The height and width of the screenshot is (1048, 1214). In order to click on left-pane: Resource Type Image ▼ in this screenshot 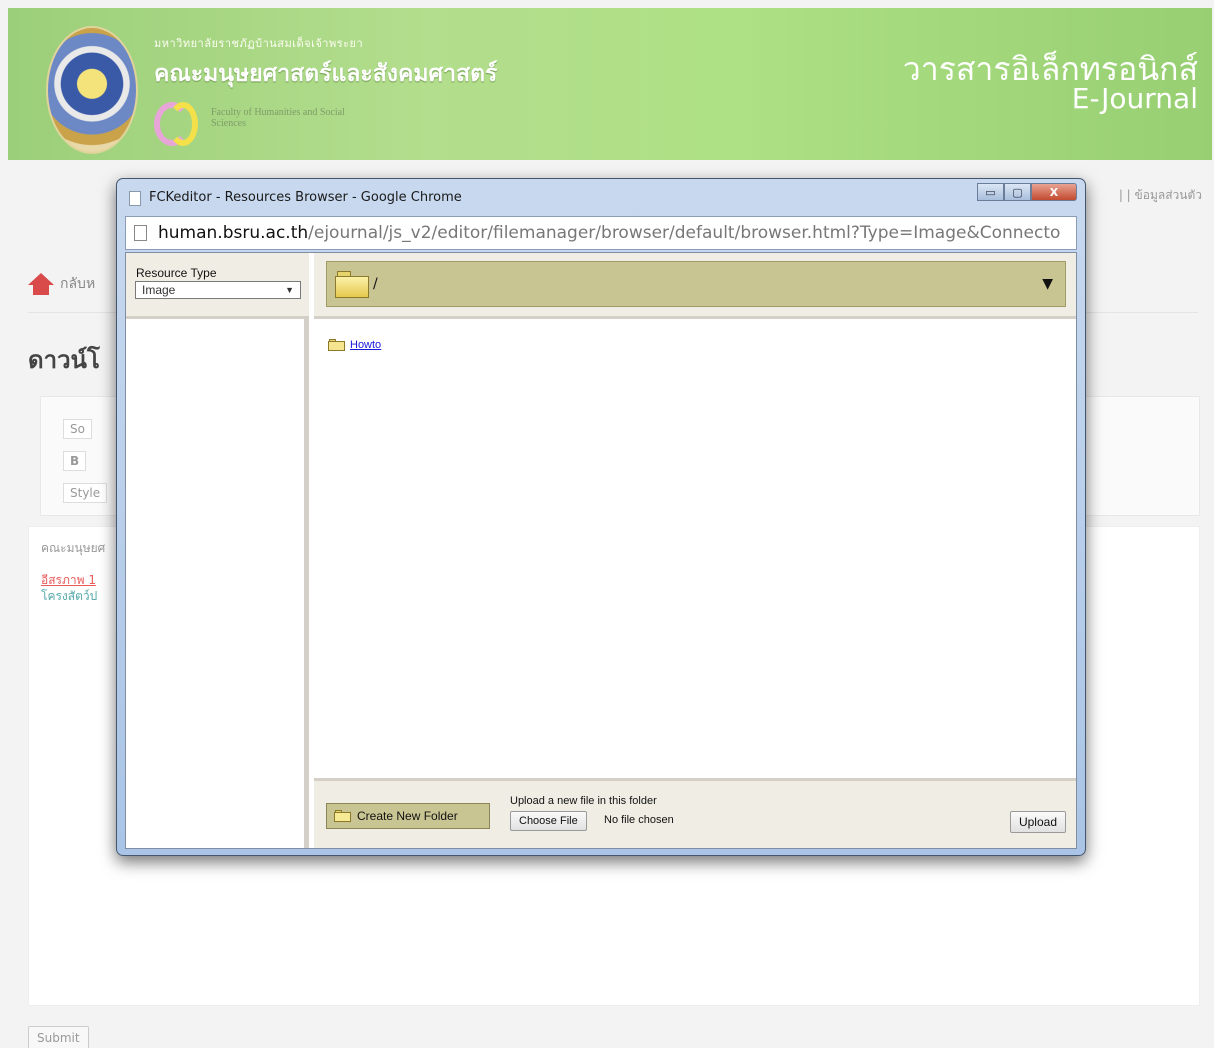, I will do `click(217, 550)`.